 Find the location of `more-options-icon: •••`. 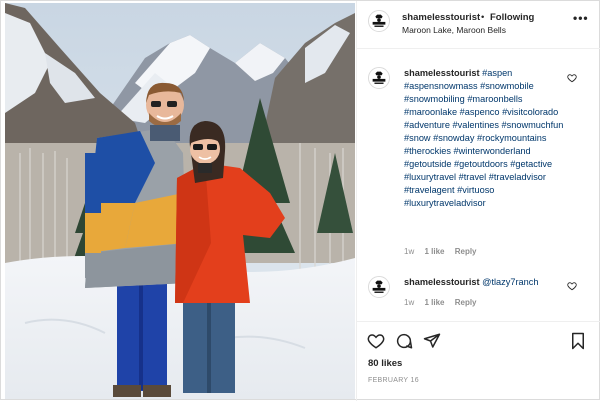

more-options-icon: ••• is located at coordinates (581, 18).